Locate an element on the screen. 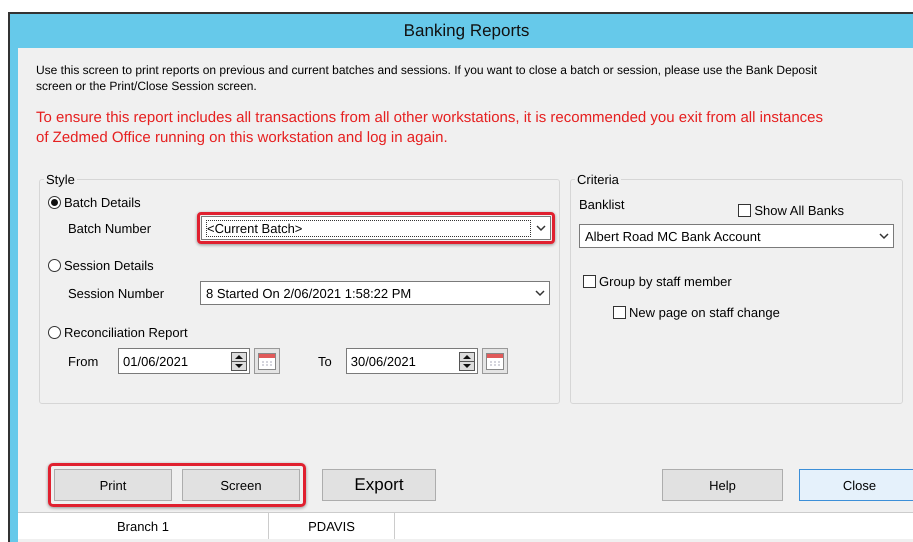 The height and width of the screenshot is (542, 913). instruction-text: Use this screen to print reports on previous and current batches and sessions. If you want to close a batch or session, please use the Bank Deposit screen or the Print/Close Session screen. is located at coordinates (427, 78).